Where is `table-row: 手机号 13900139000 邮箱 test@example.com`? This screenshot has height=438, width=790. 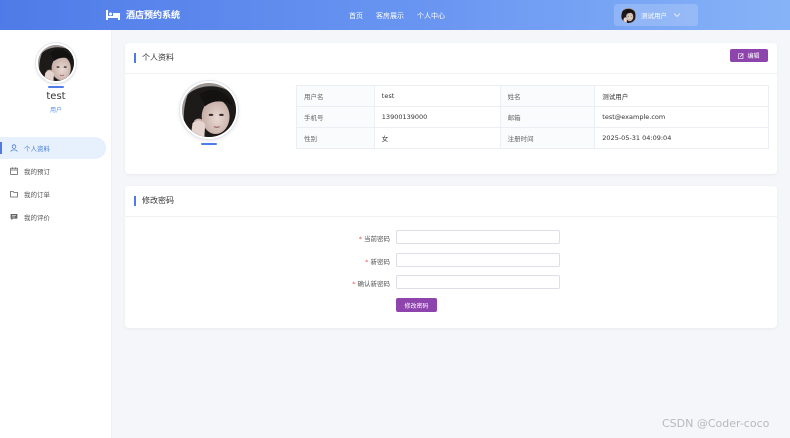 table-row: 手机号 13900139000 邮箱 test@example.com is located at coordinates (532, 117).